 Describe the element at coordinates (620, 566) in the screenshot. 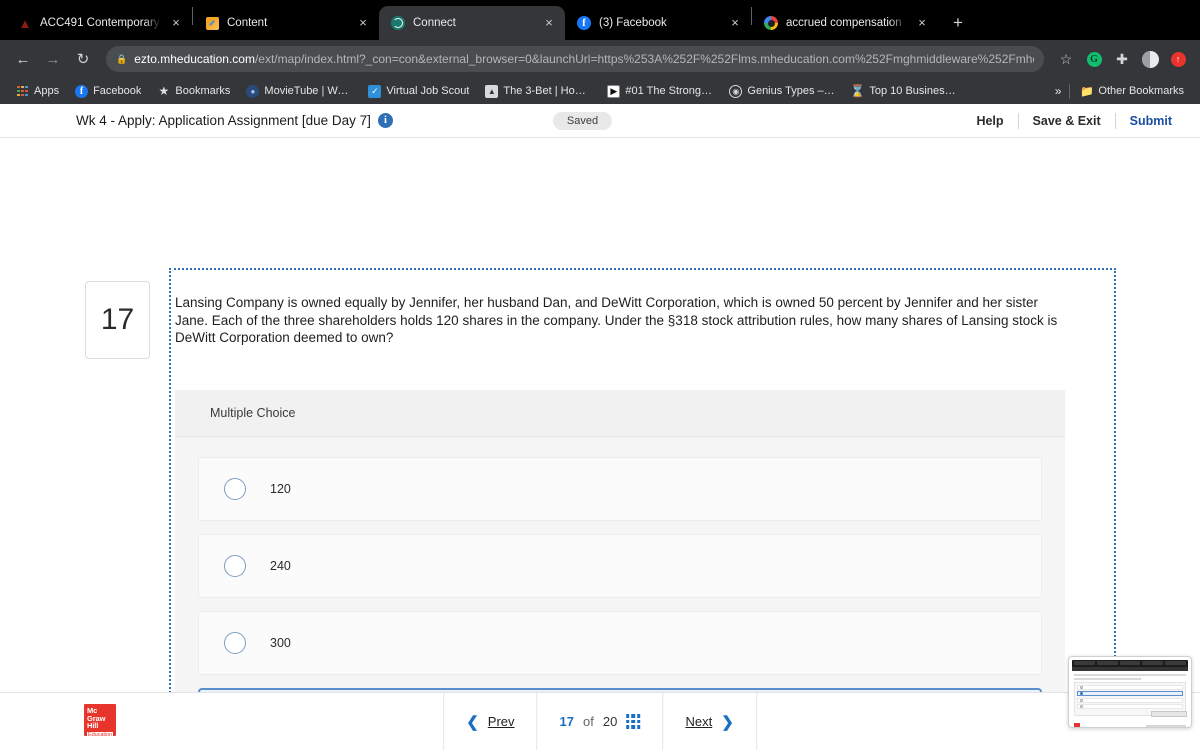

I see `option-240: 240` at that location.